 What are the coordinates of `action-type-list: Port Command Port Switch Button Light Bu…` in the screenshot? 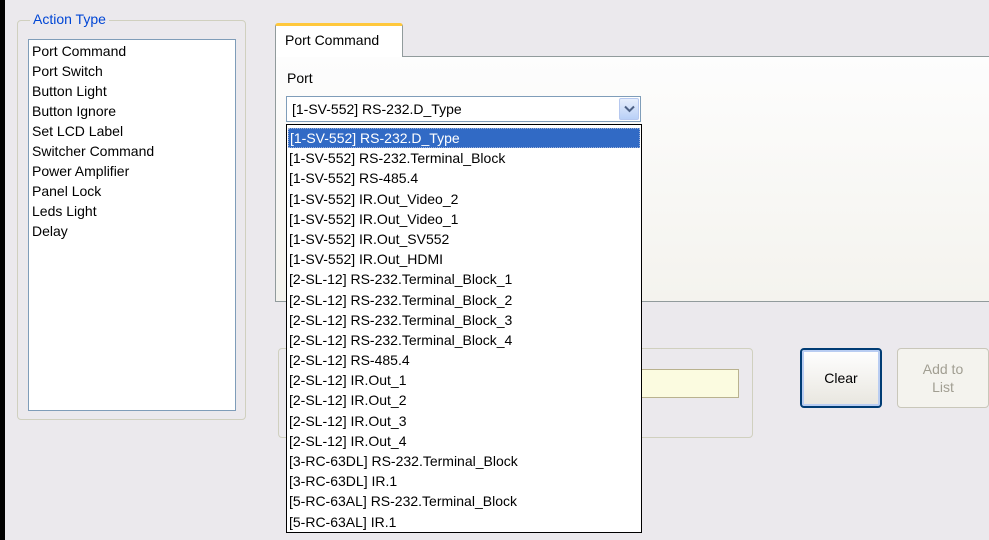 It's located at (132, 225).